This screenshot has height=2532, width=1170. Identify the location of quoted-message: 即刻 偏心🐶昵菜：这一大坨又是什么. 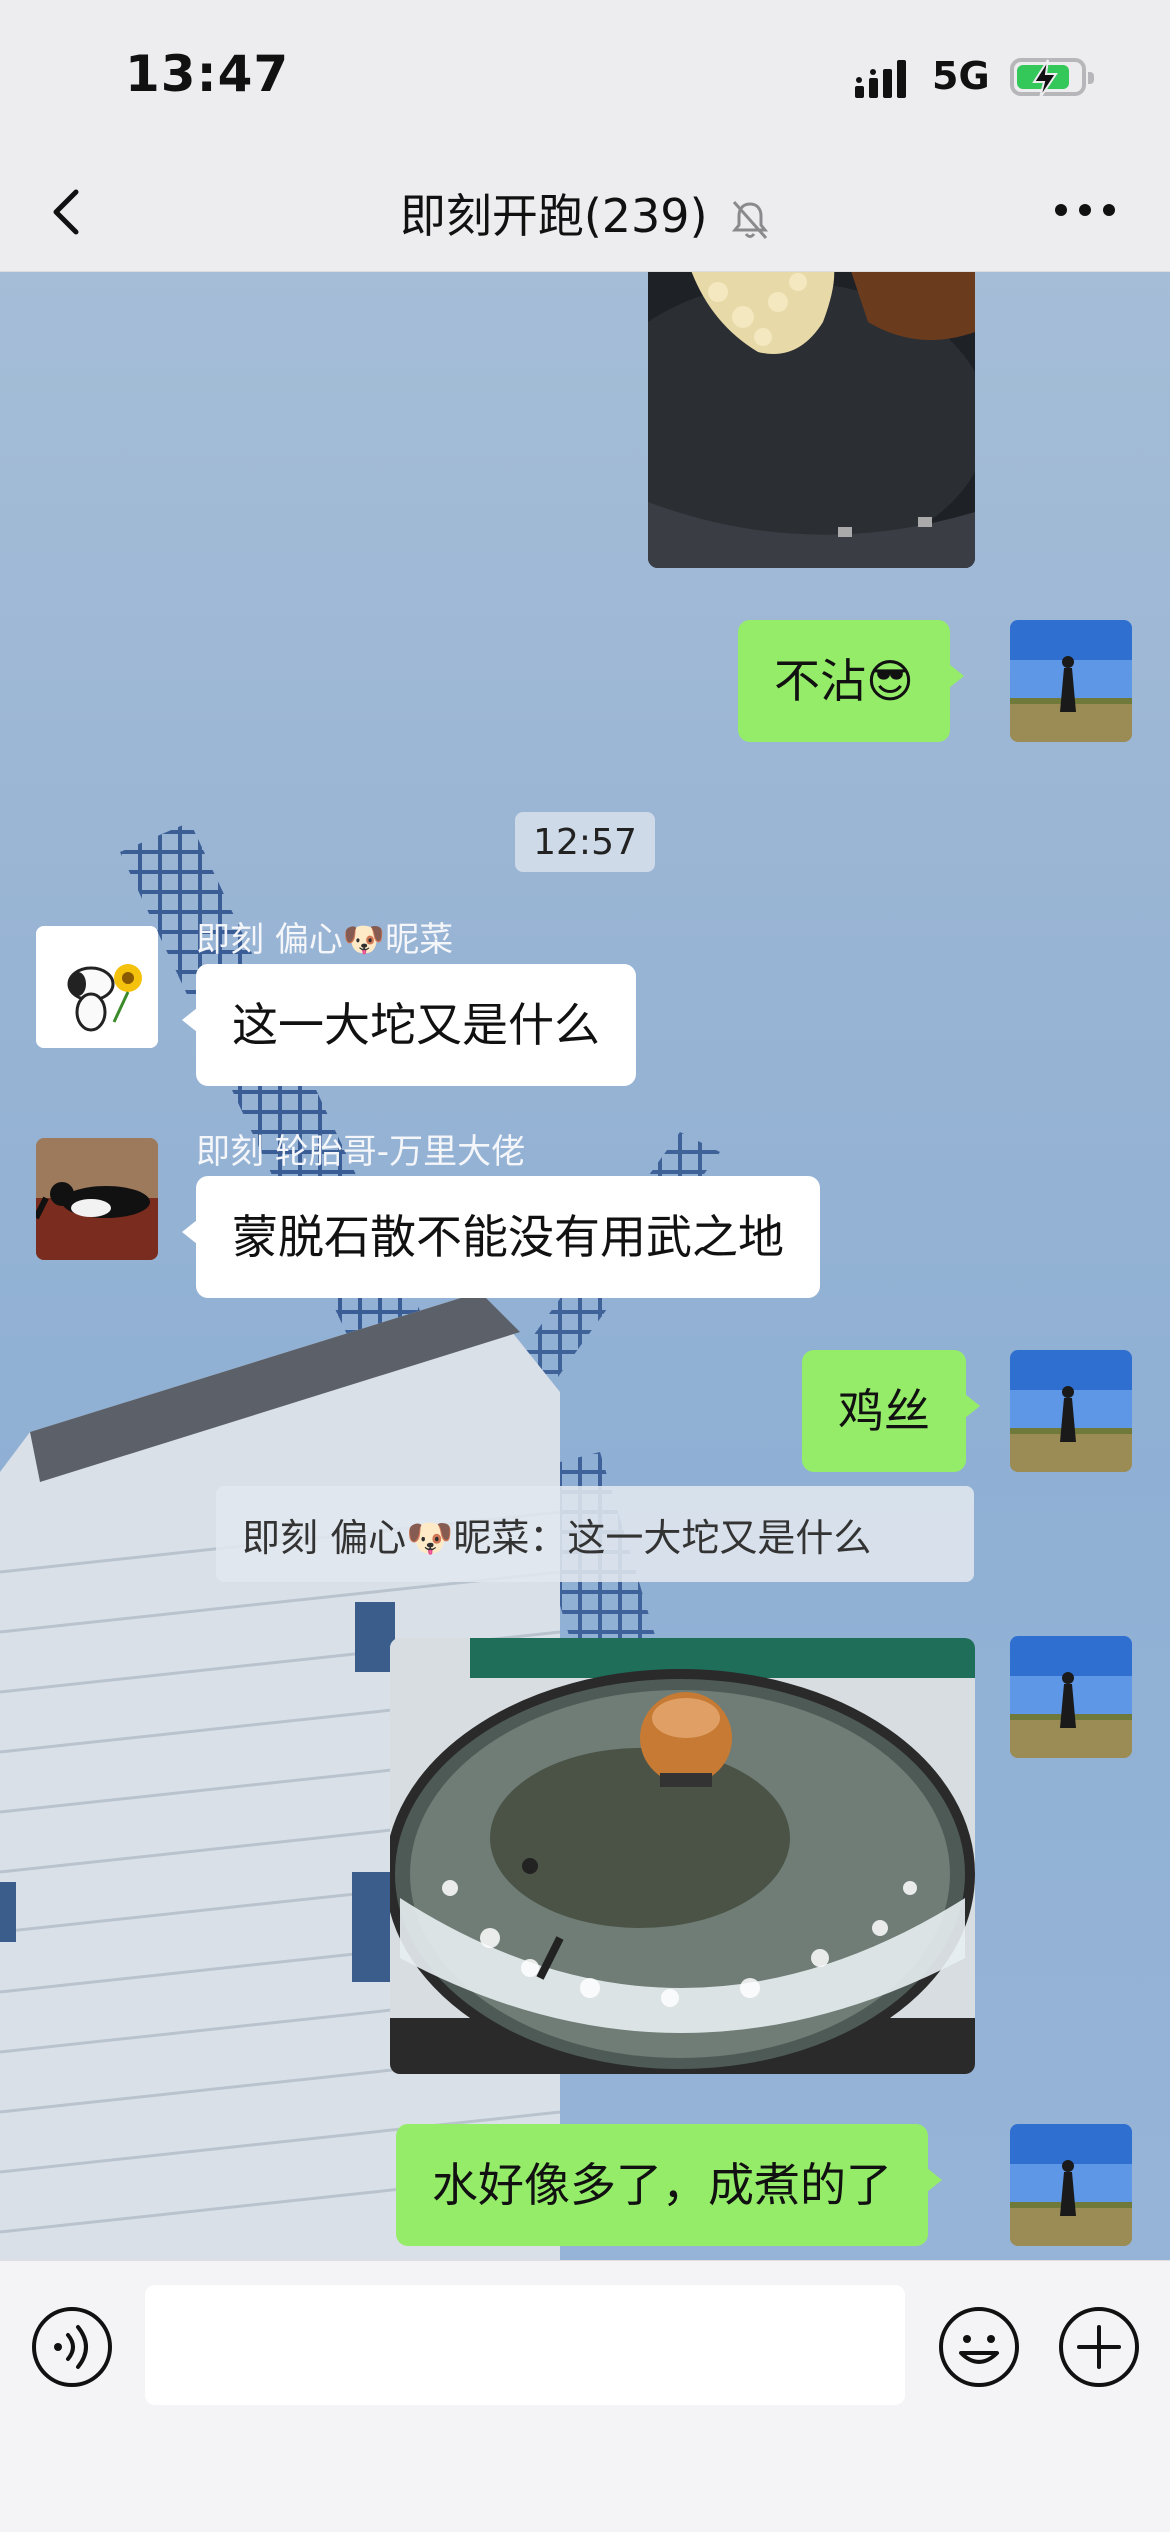
(595, 1534).